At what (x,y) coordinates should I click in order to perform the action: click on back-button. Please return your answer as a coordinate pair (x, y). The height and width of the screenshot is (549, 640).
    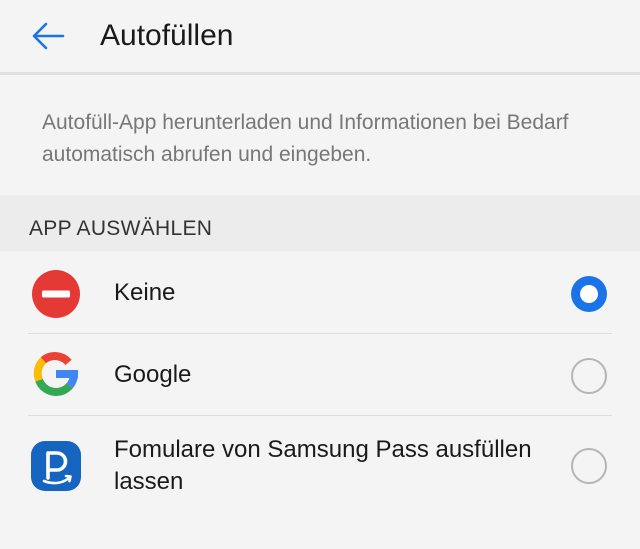
    Looking at the image, I should click on (48, 36).